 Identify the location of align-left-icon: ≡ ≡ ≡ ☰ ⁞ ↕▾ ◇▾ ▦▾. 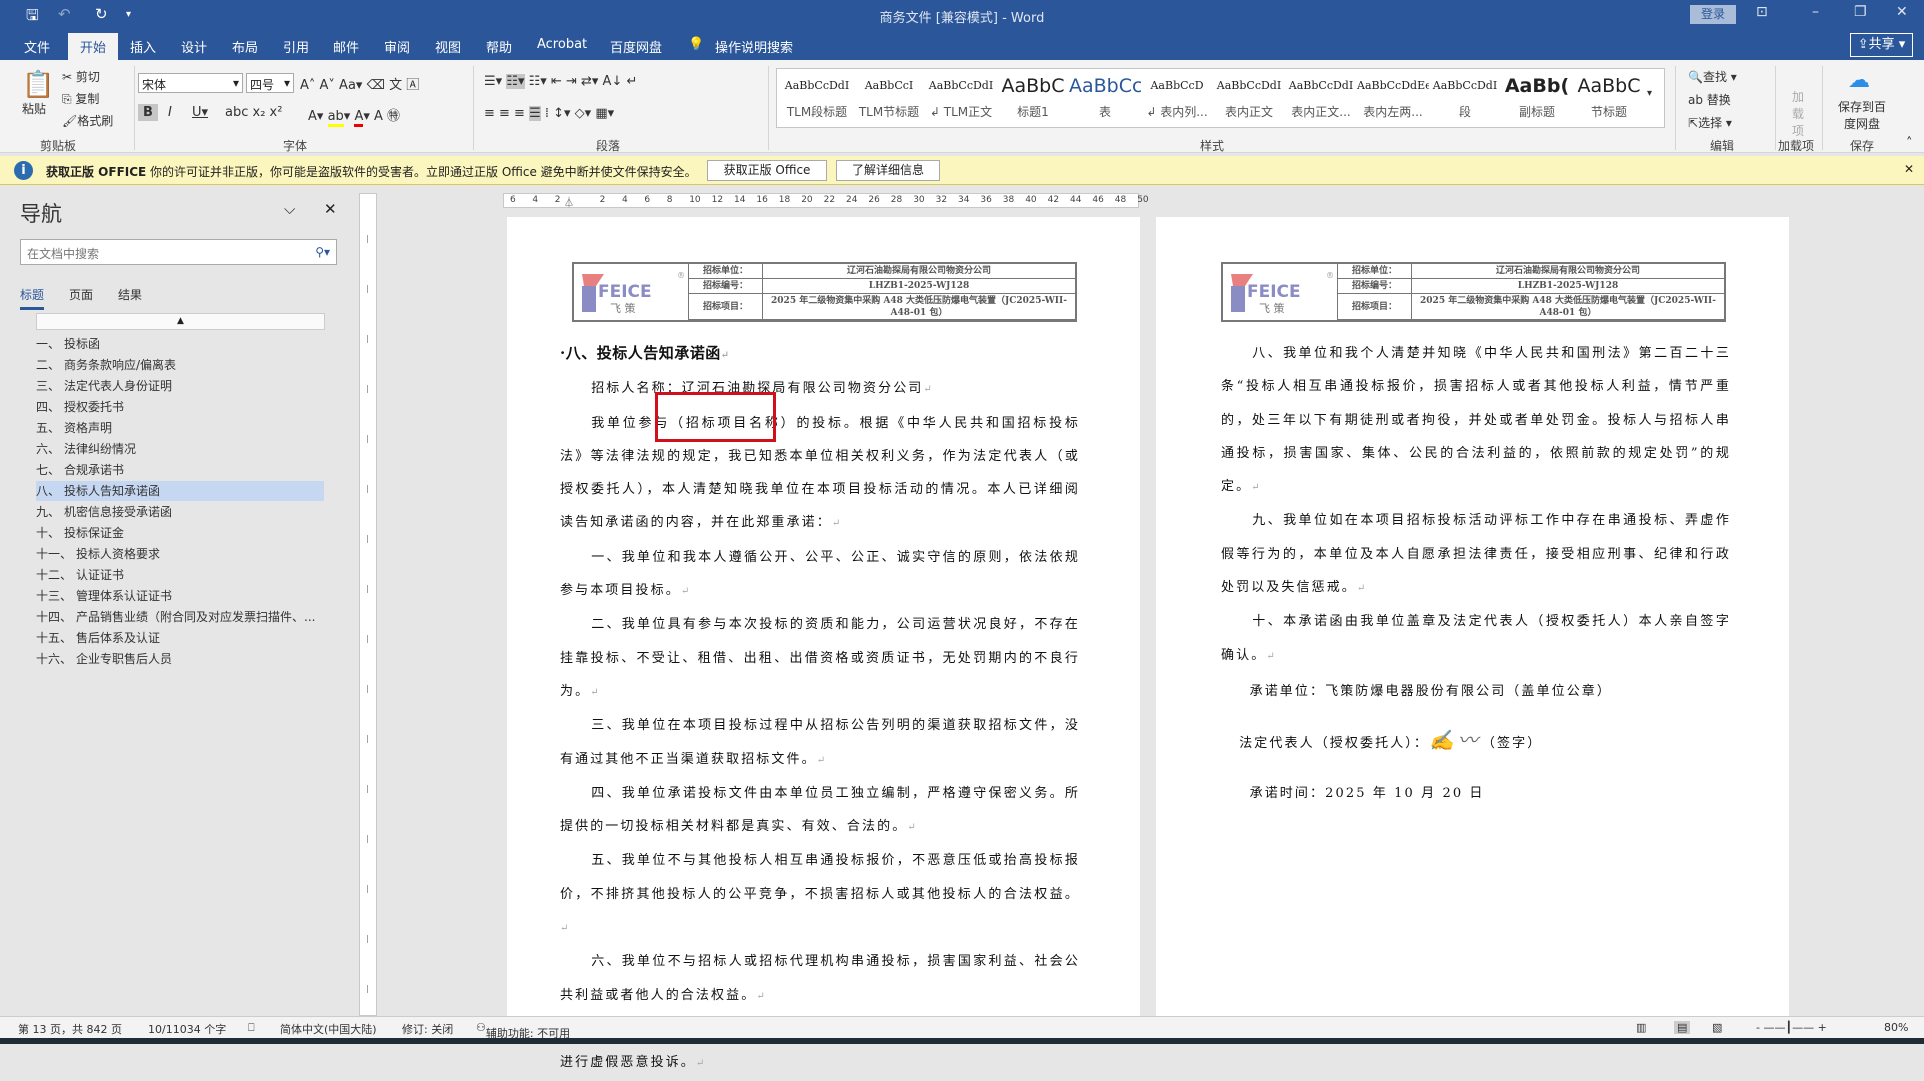
(549, 113).